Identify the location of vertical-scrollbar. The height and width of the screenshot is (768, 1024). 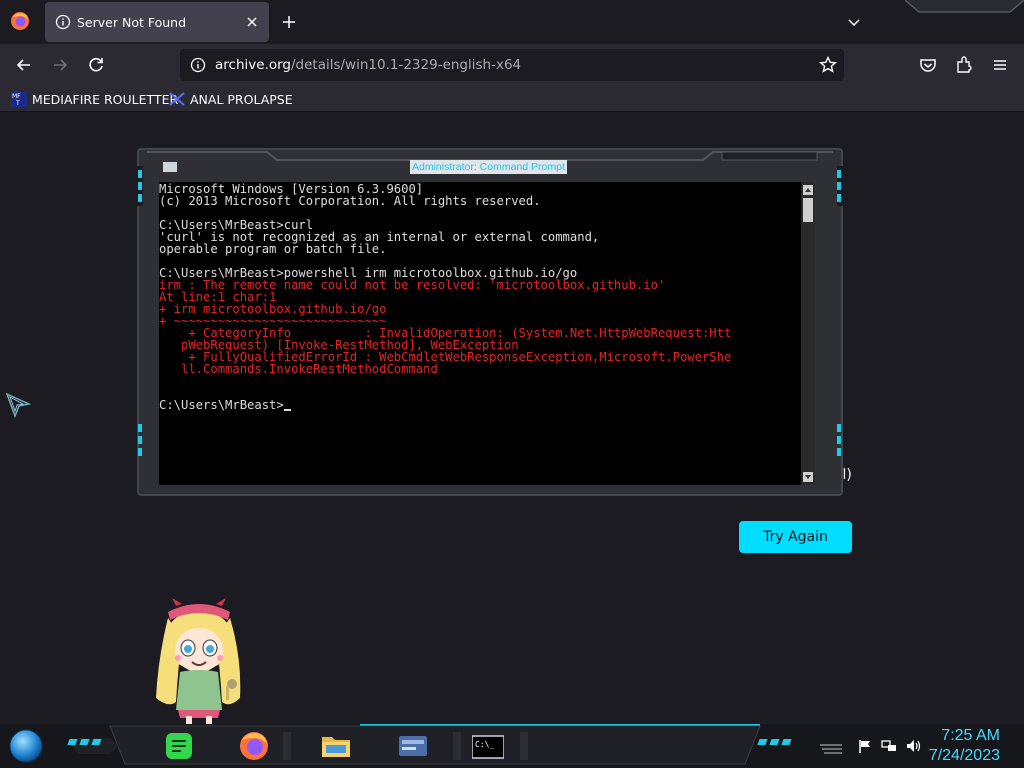
(808, 333).